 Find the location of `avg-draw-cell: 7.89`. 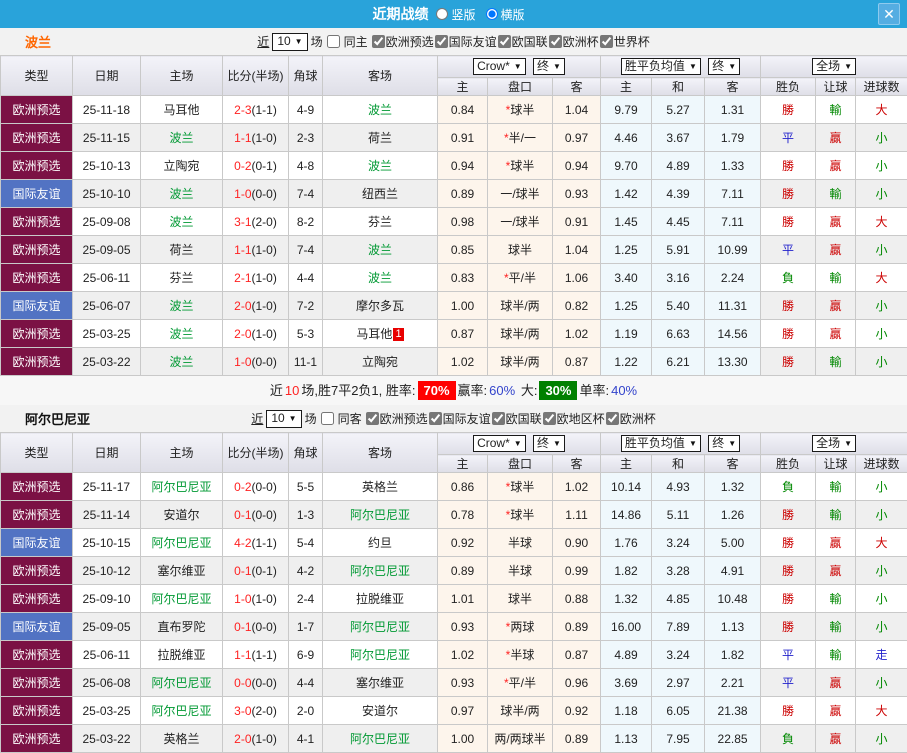

avg-draw-cell: 7.89 is located at coordinates (678, 627).